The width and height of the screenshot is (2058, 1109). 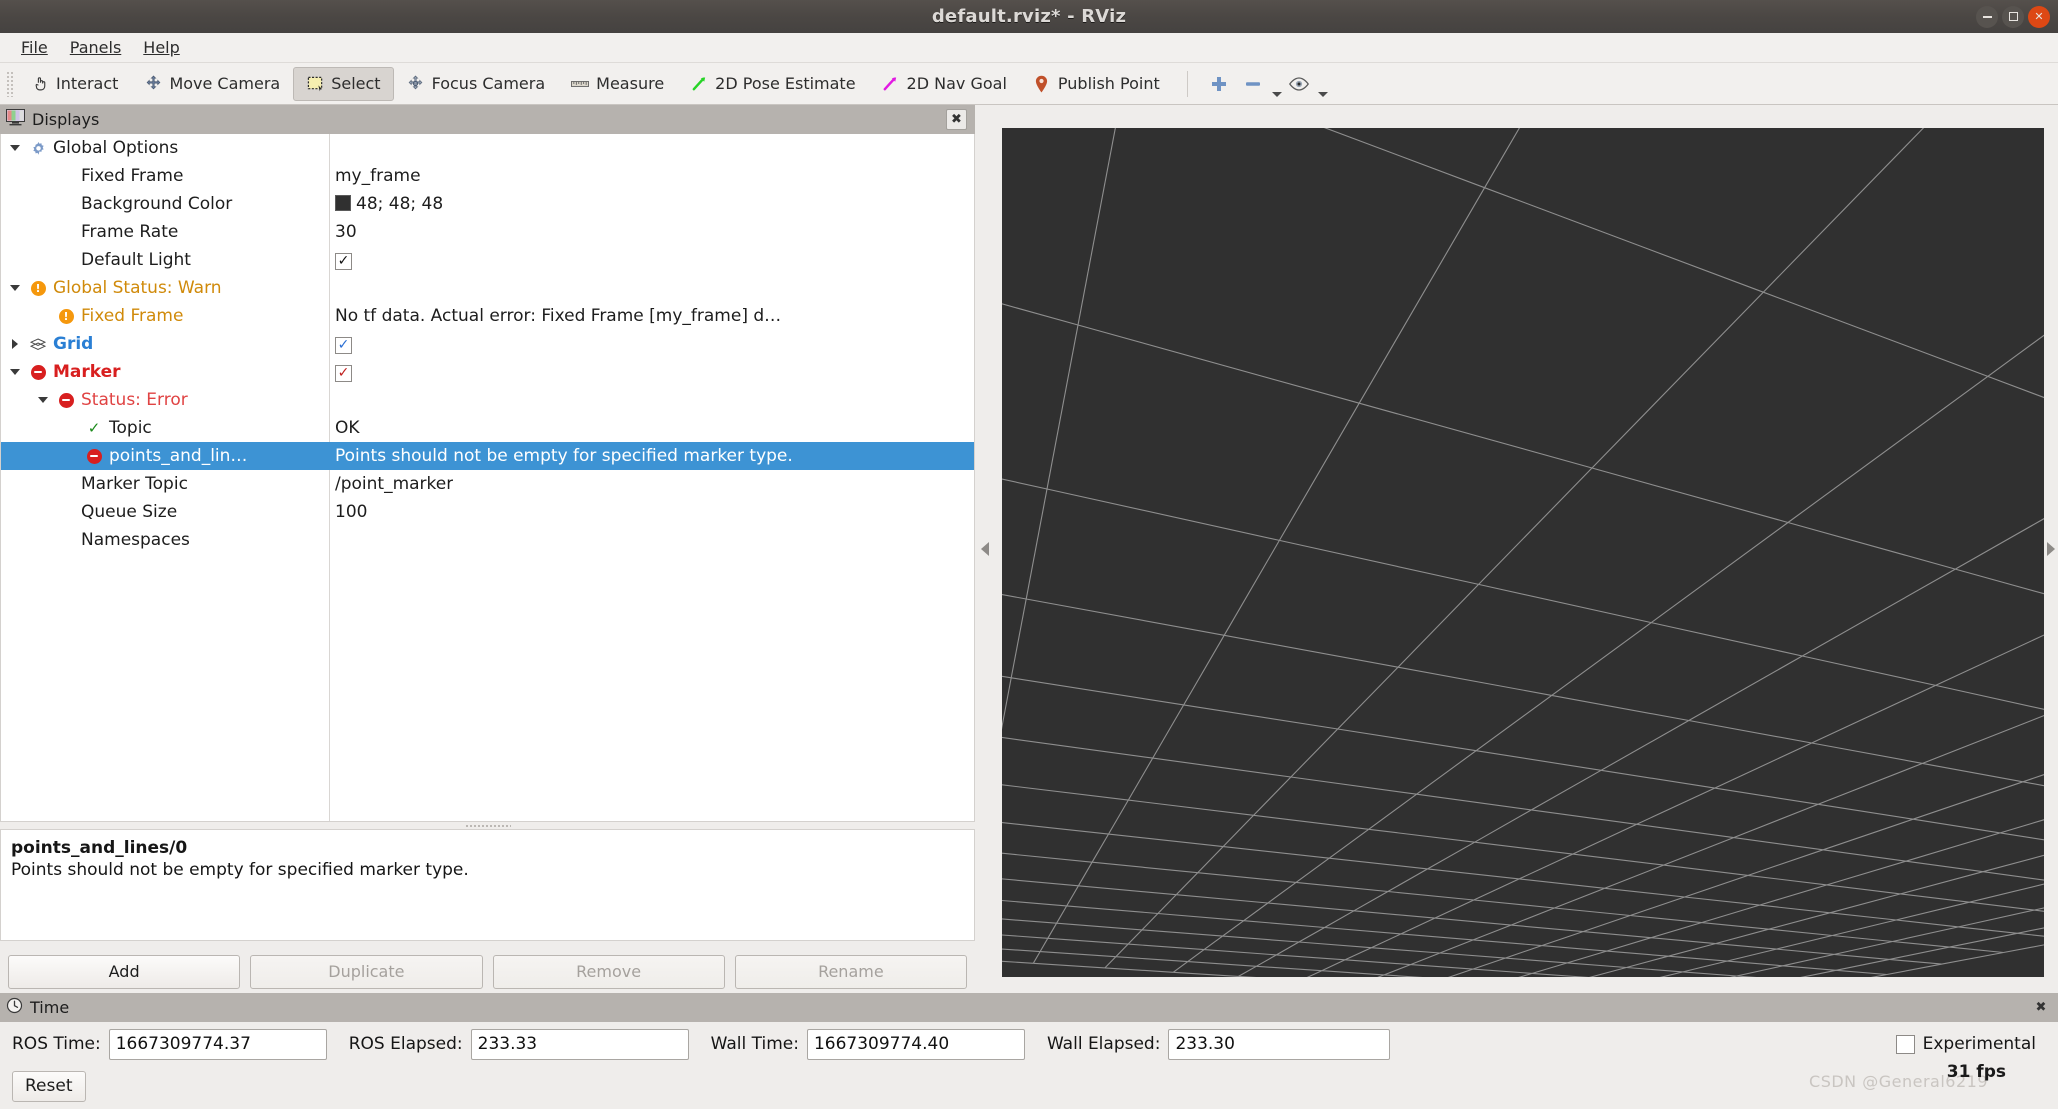 I want to click on maximize-button, so click(x=2013, y=16).